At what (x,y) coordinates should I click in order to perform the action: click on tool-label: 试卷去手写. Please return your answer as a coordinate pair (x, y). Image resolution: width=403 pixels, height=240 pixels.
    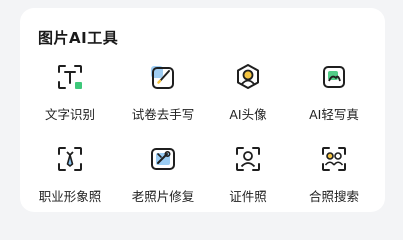
    Looking at the image, I should click on (163, 114).